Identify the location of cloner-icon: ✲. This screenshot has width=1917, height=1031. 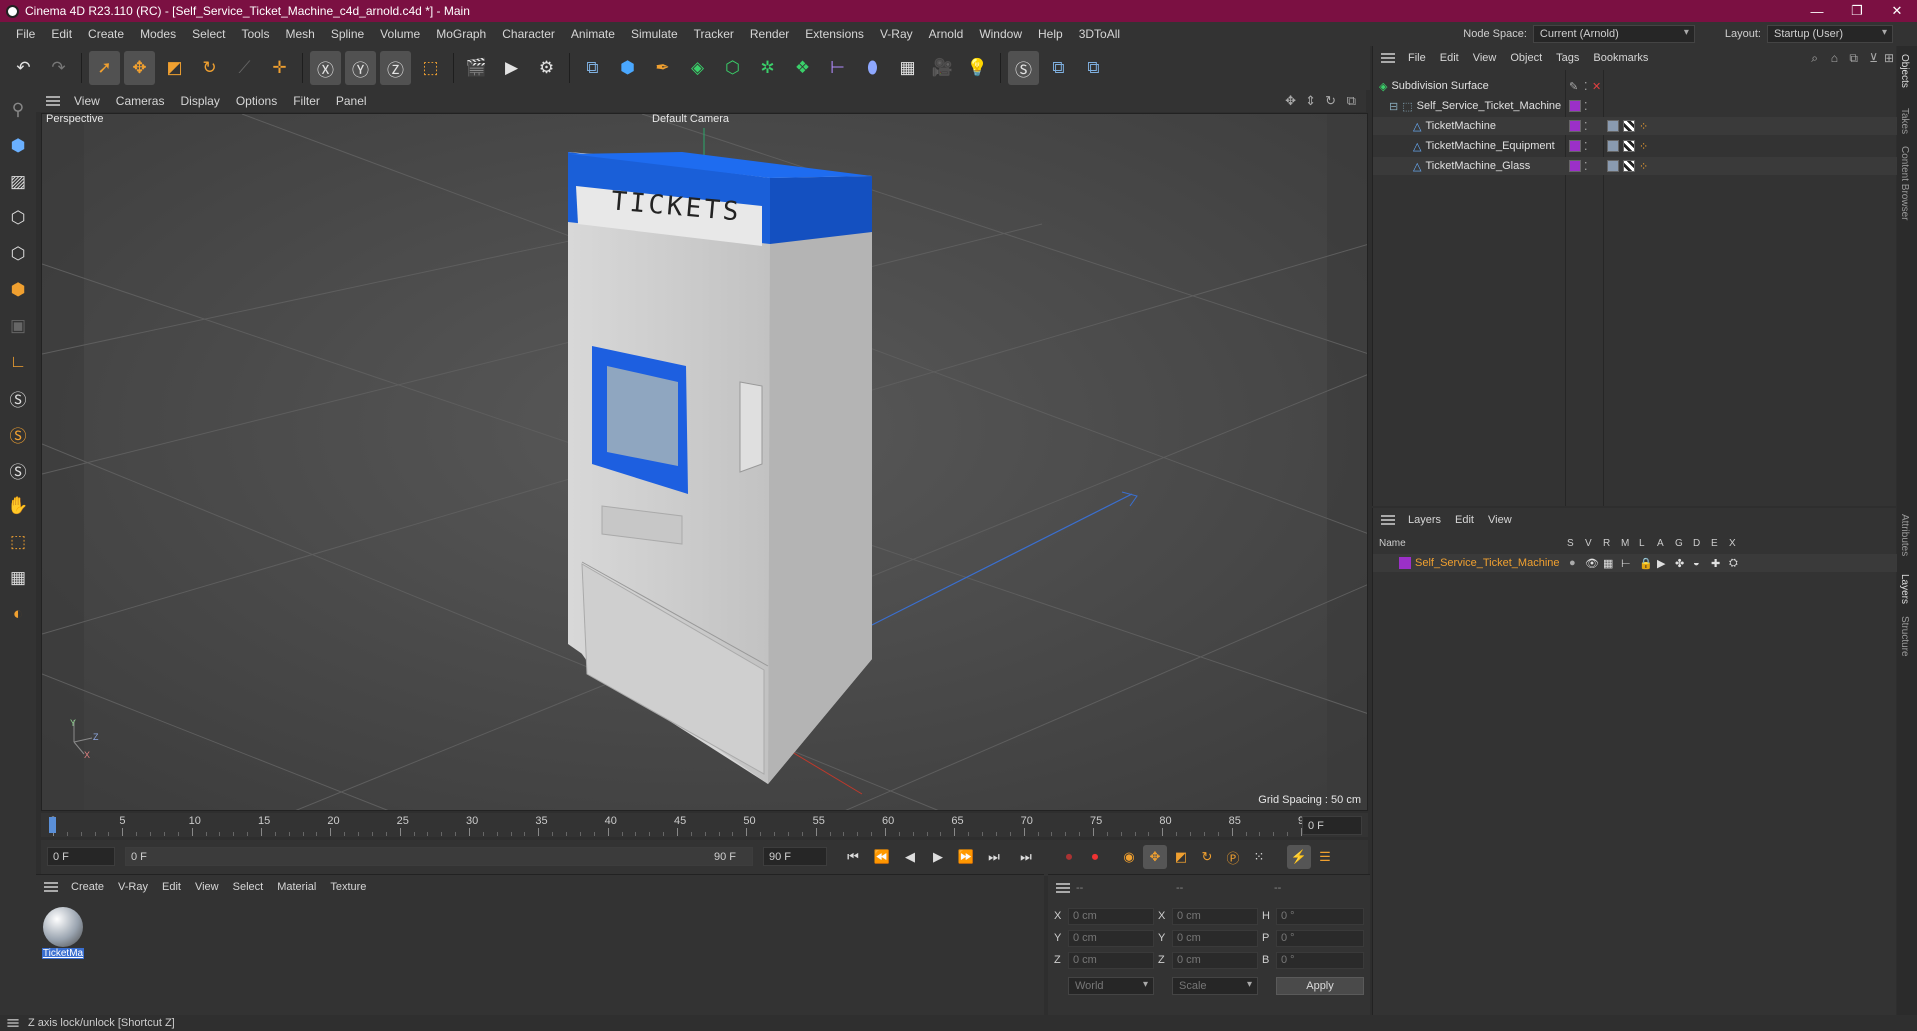
(767, 68).